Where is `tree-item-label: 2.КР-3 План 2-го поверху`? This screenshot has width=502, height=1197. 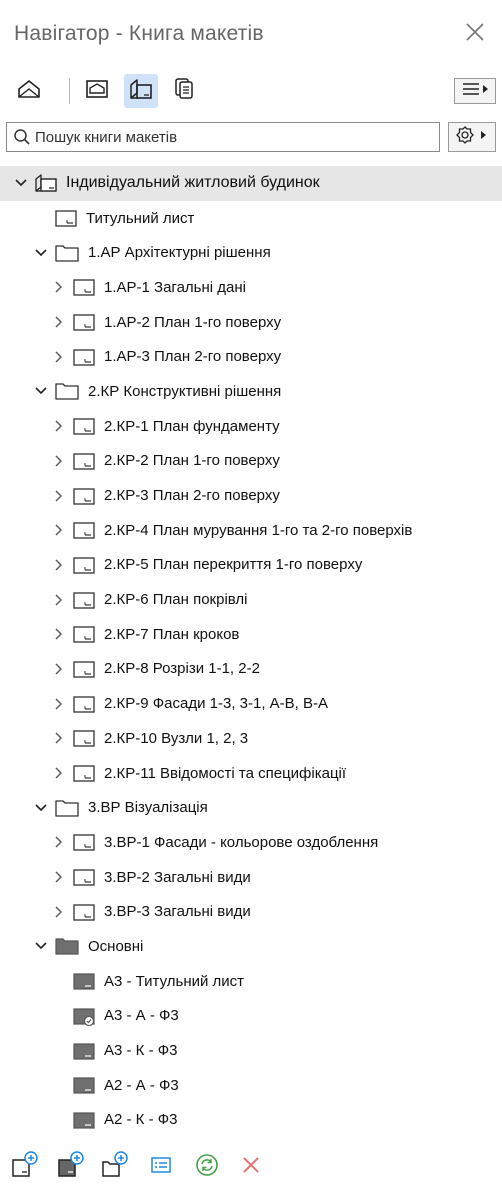
tree-item-label: 2.КР-3 План 2-го поверху is located at coordinates (192, 496).